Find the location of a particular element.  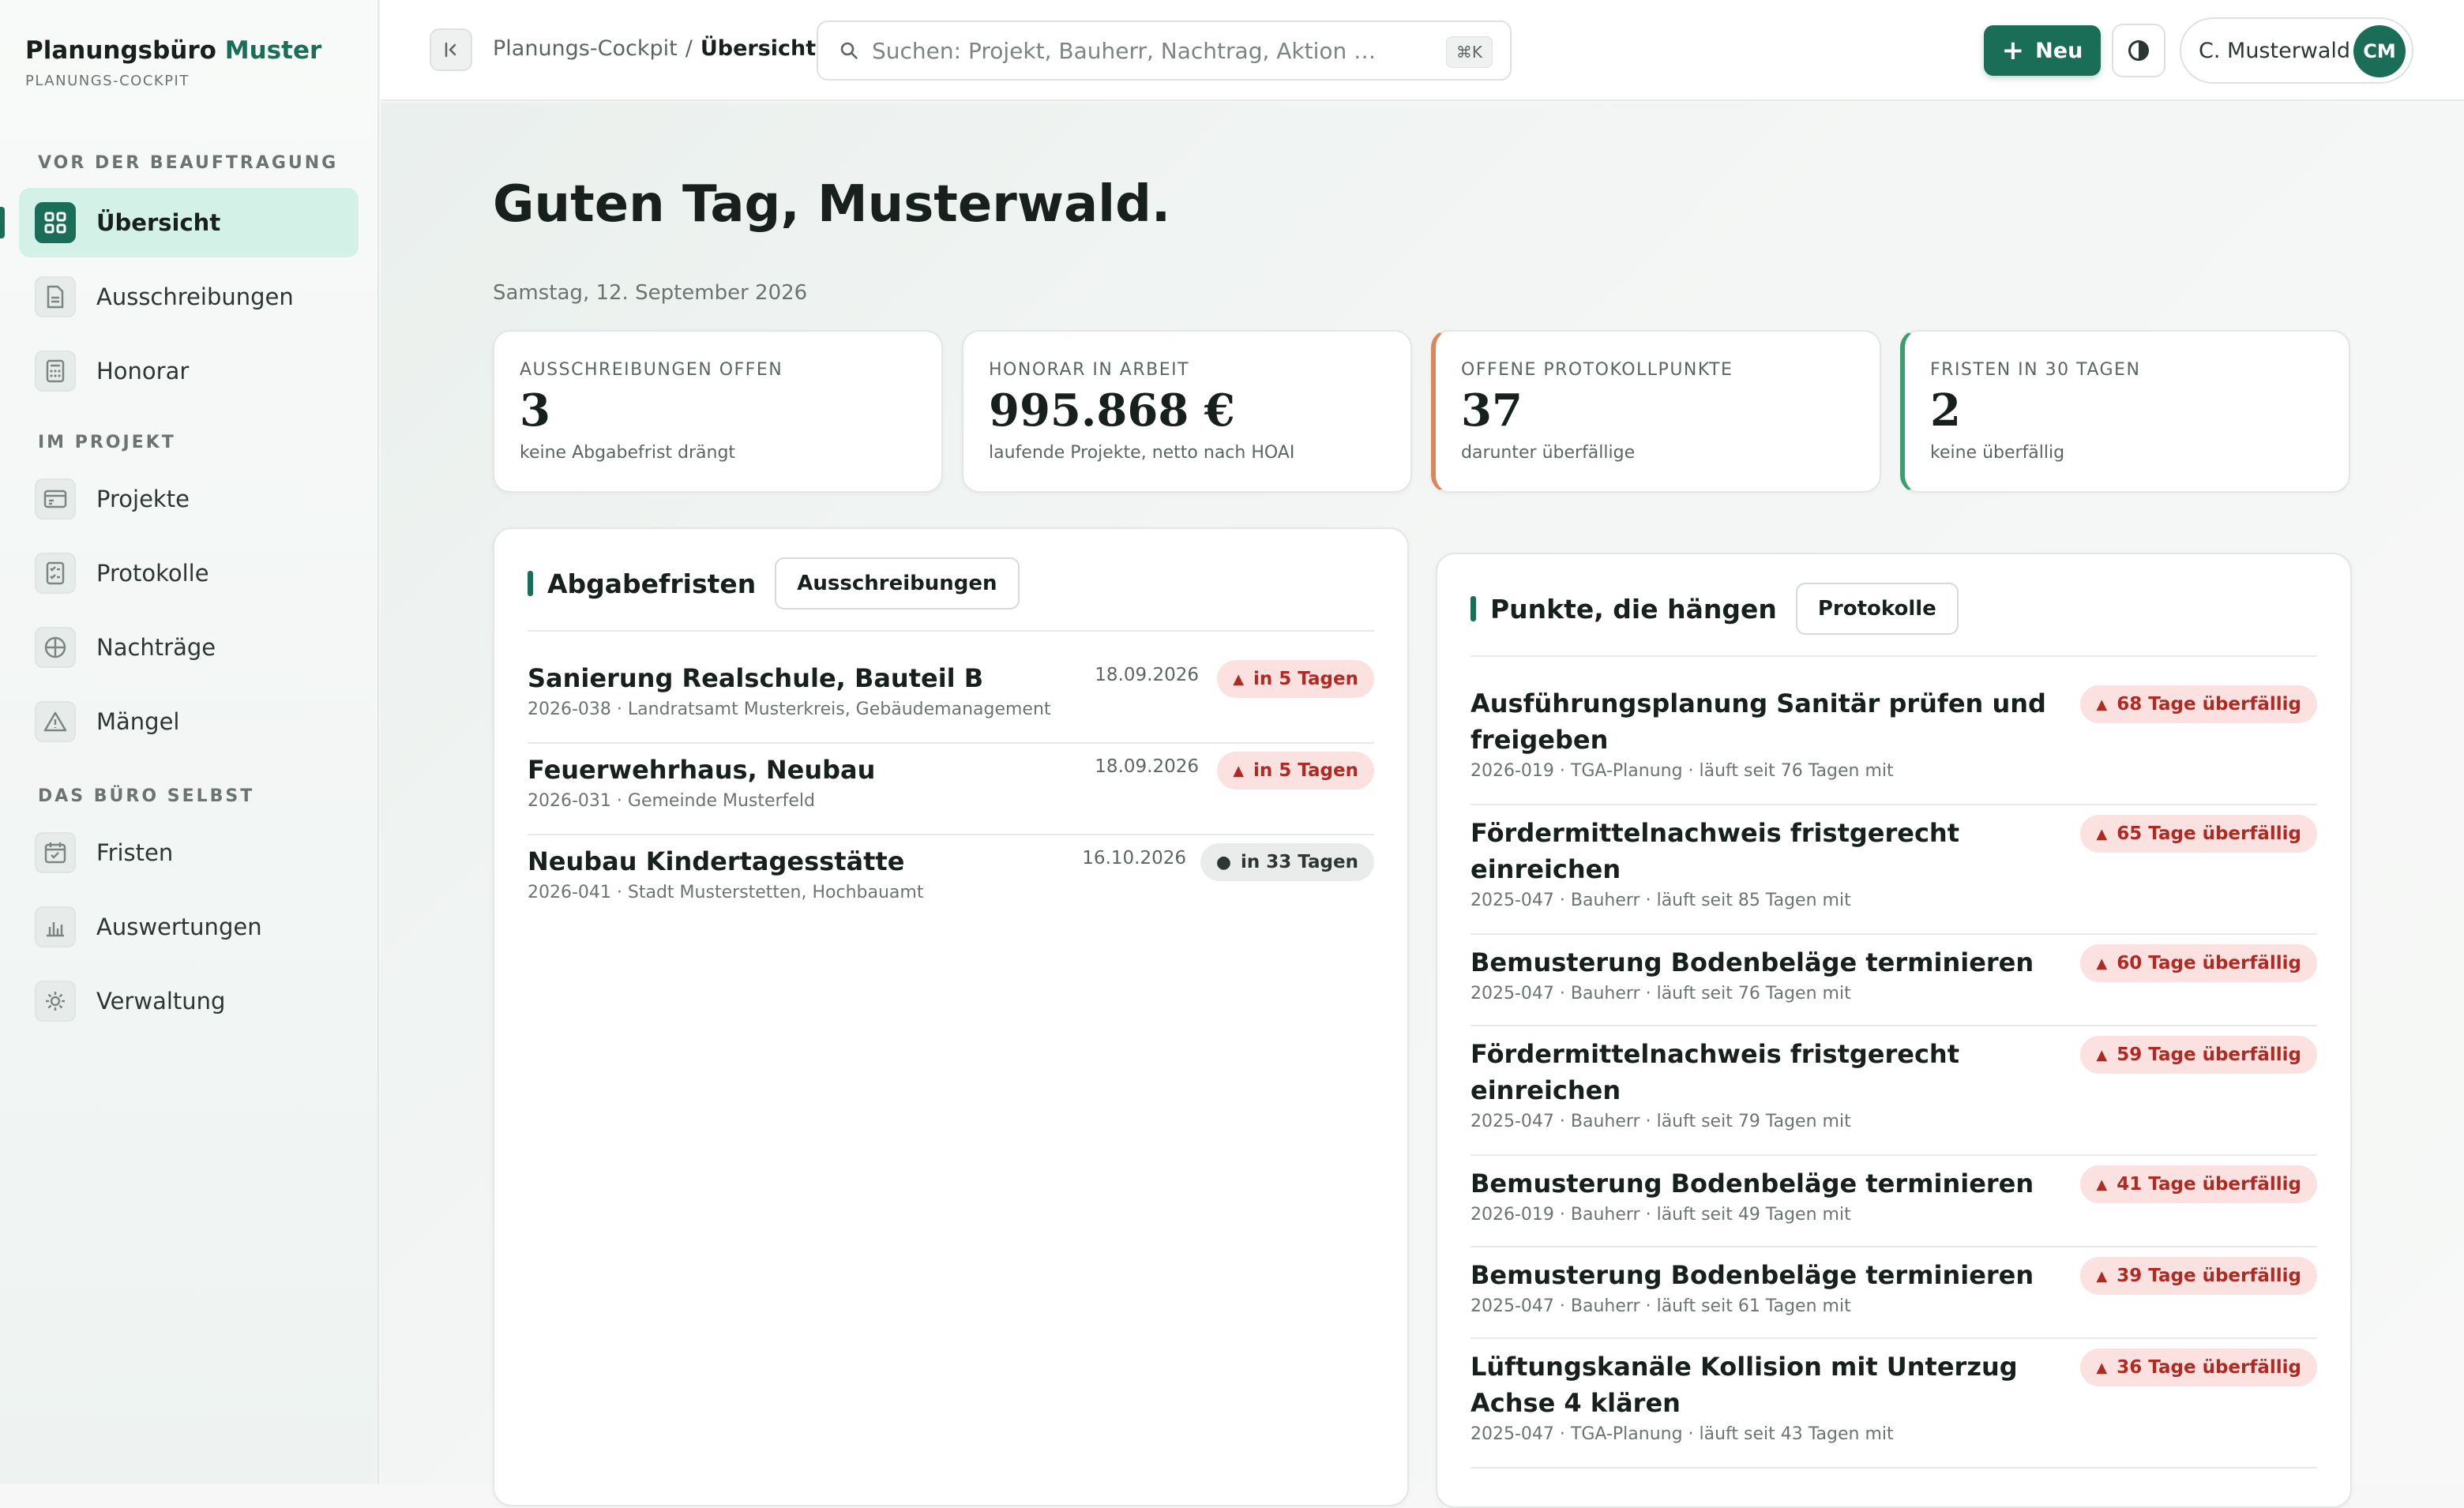

status-badge: ▲ 59 Tage überfällig is located at coordinates (2198, 1055).